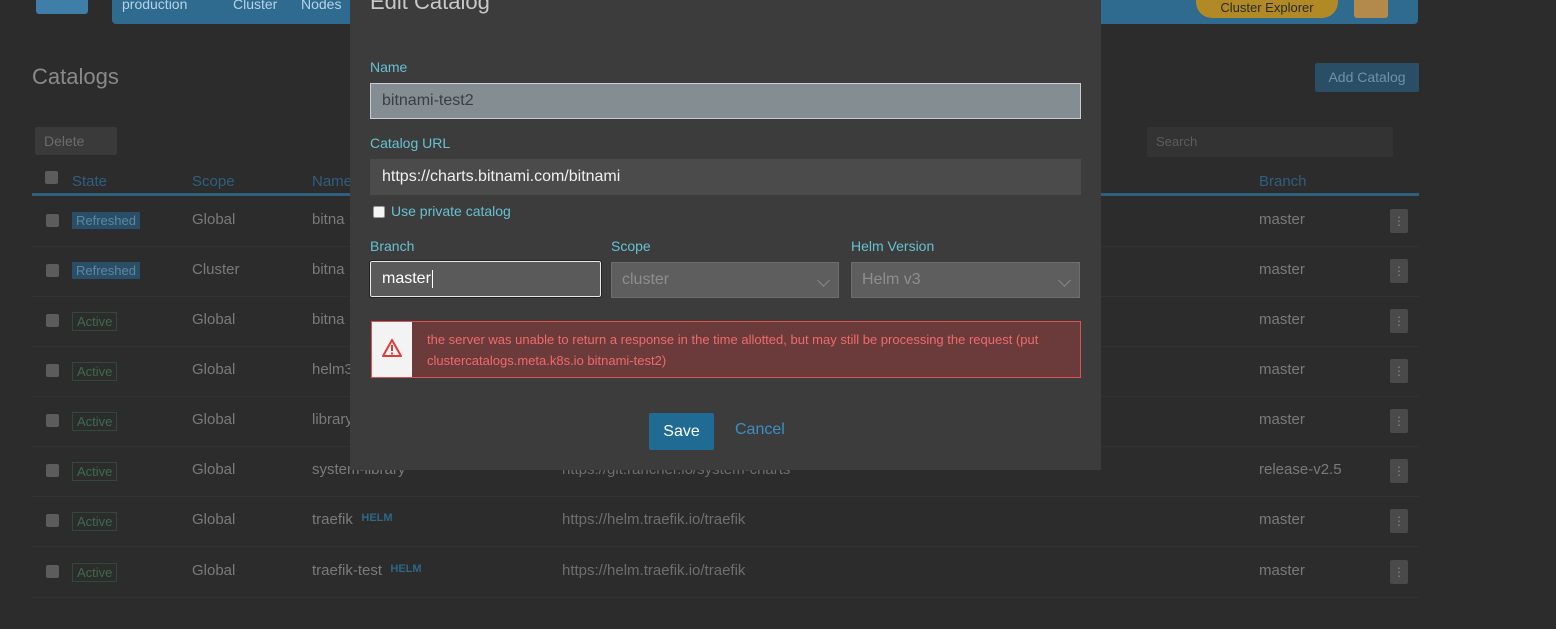  Describe the element at coordinates (725, 101) in the screenshot. I see `name-input: bitnami-test2` at that location.